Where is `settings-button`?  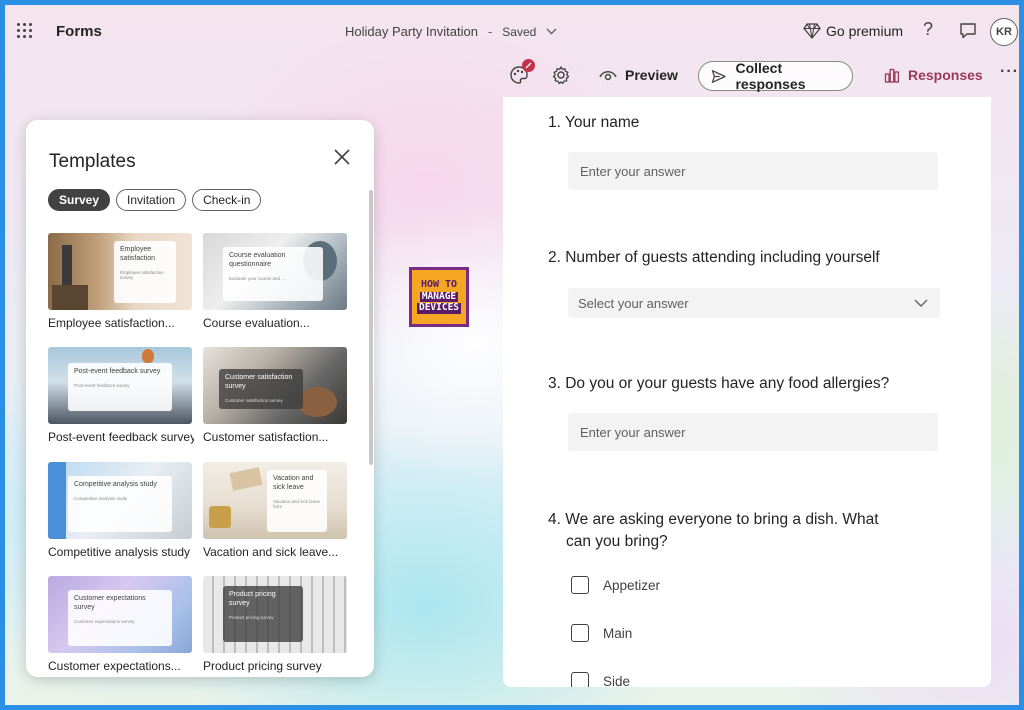
settings-button is located at coordinates (561, 77).